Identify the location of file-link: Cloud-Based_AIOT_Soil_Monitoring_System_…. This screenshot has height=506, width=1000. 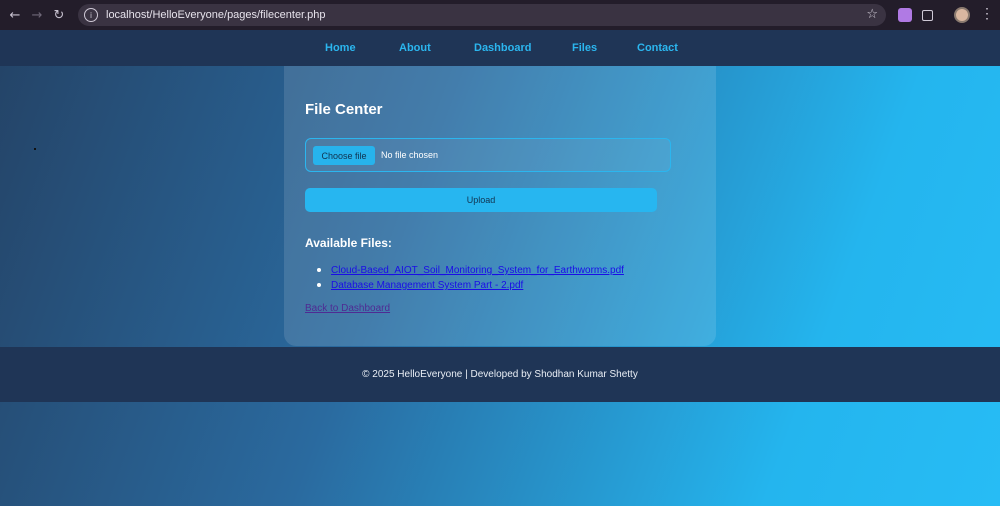
(477, 270).